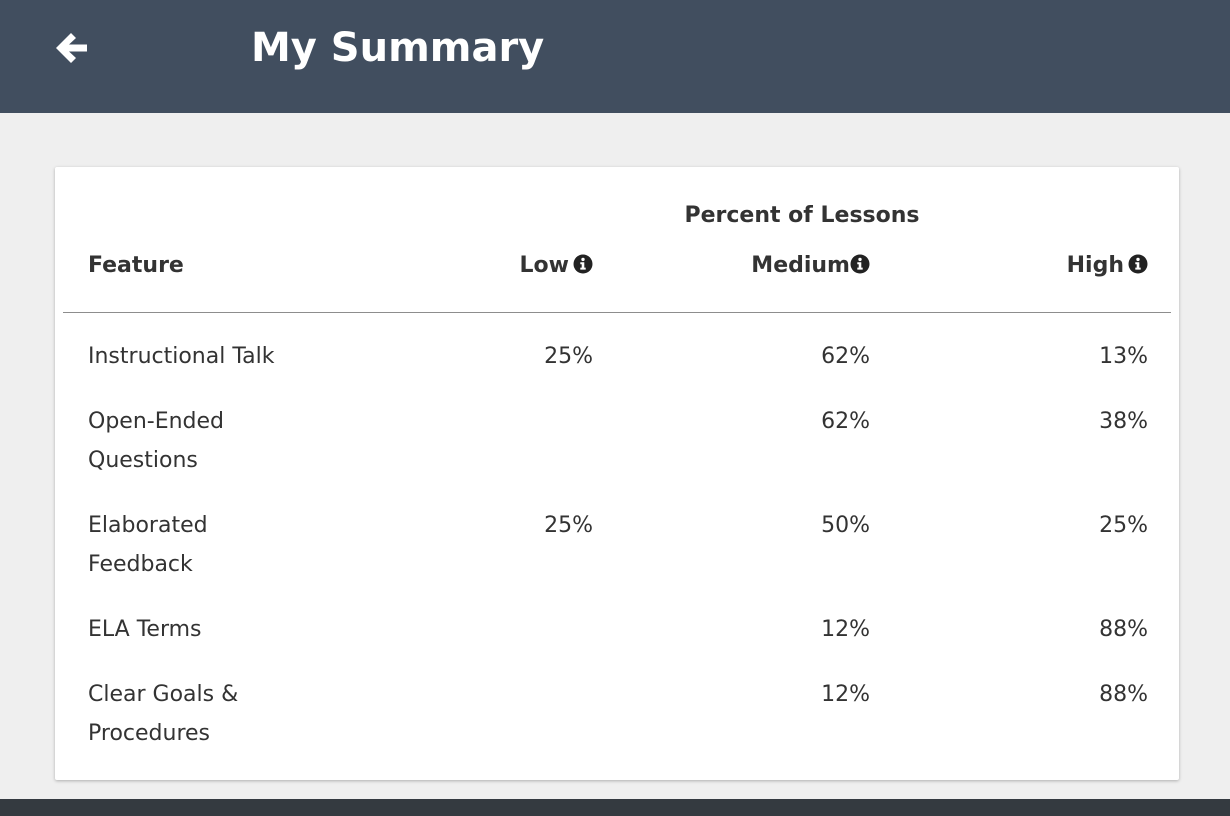 The width and height of the screenshot is (1230, 816). I want to click on table-row: Clear Goals & Procedures 12% 88%, so click(617, 727).